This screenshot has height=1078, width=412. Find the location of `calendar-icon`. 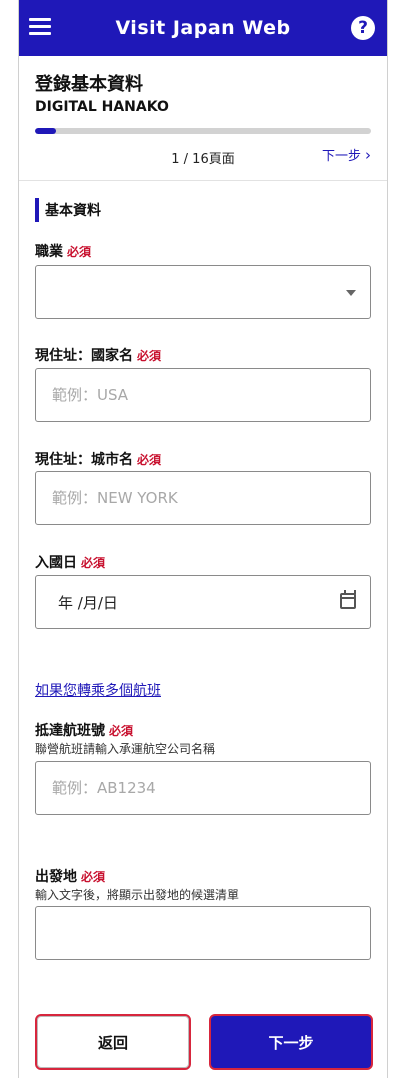

calendar-icon is located at coordinates (348, 599).